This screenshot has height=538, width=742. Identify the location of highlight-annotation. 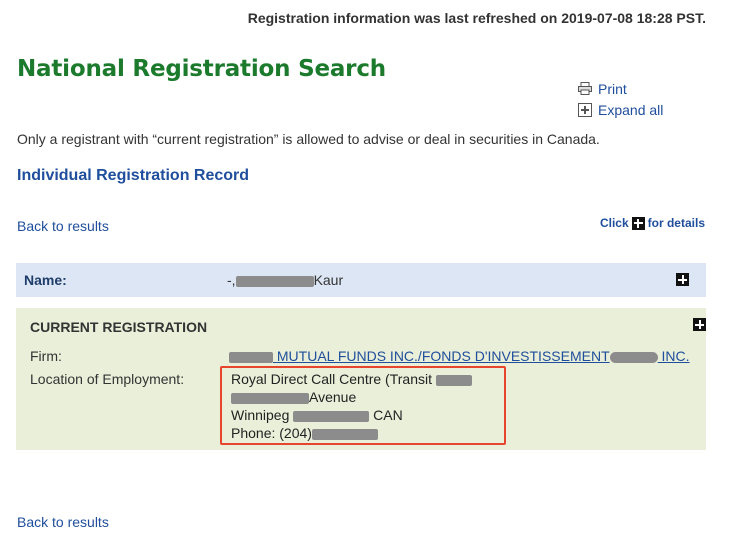
(363, 405).